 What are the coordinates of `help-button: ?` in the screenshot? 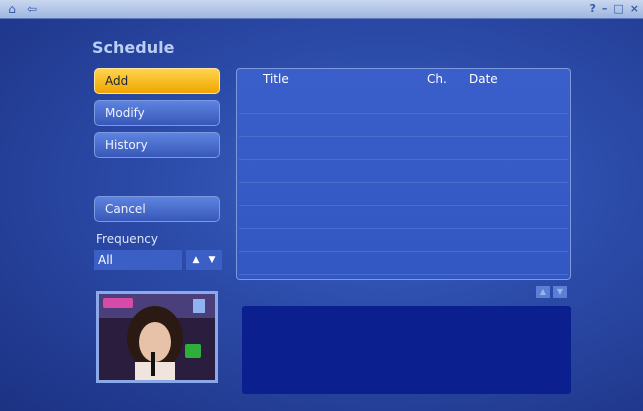 It's located at (592, 9).